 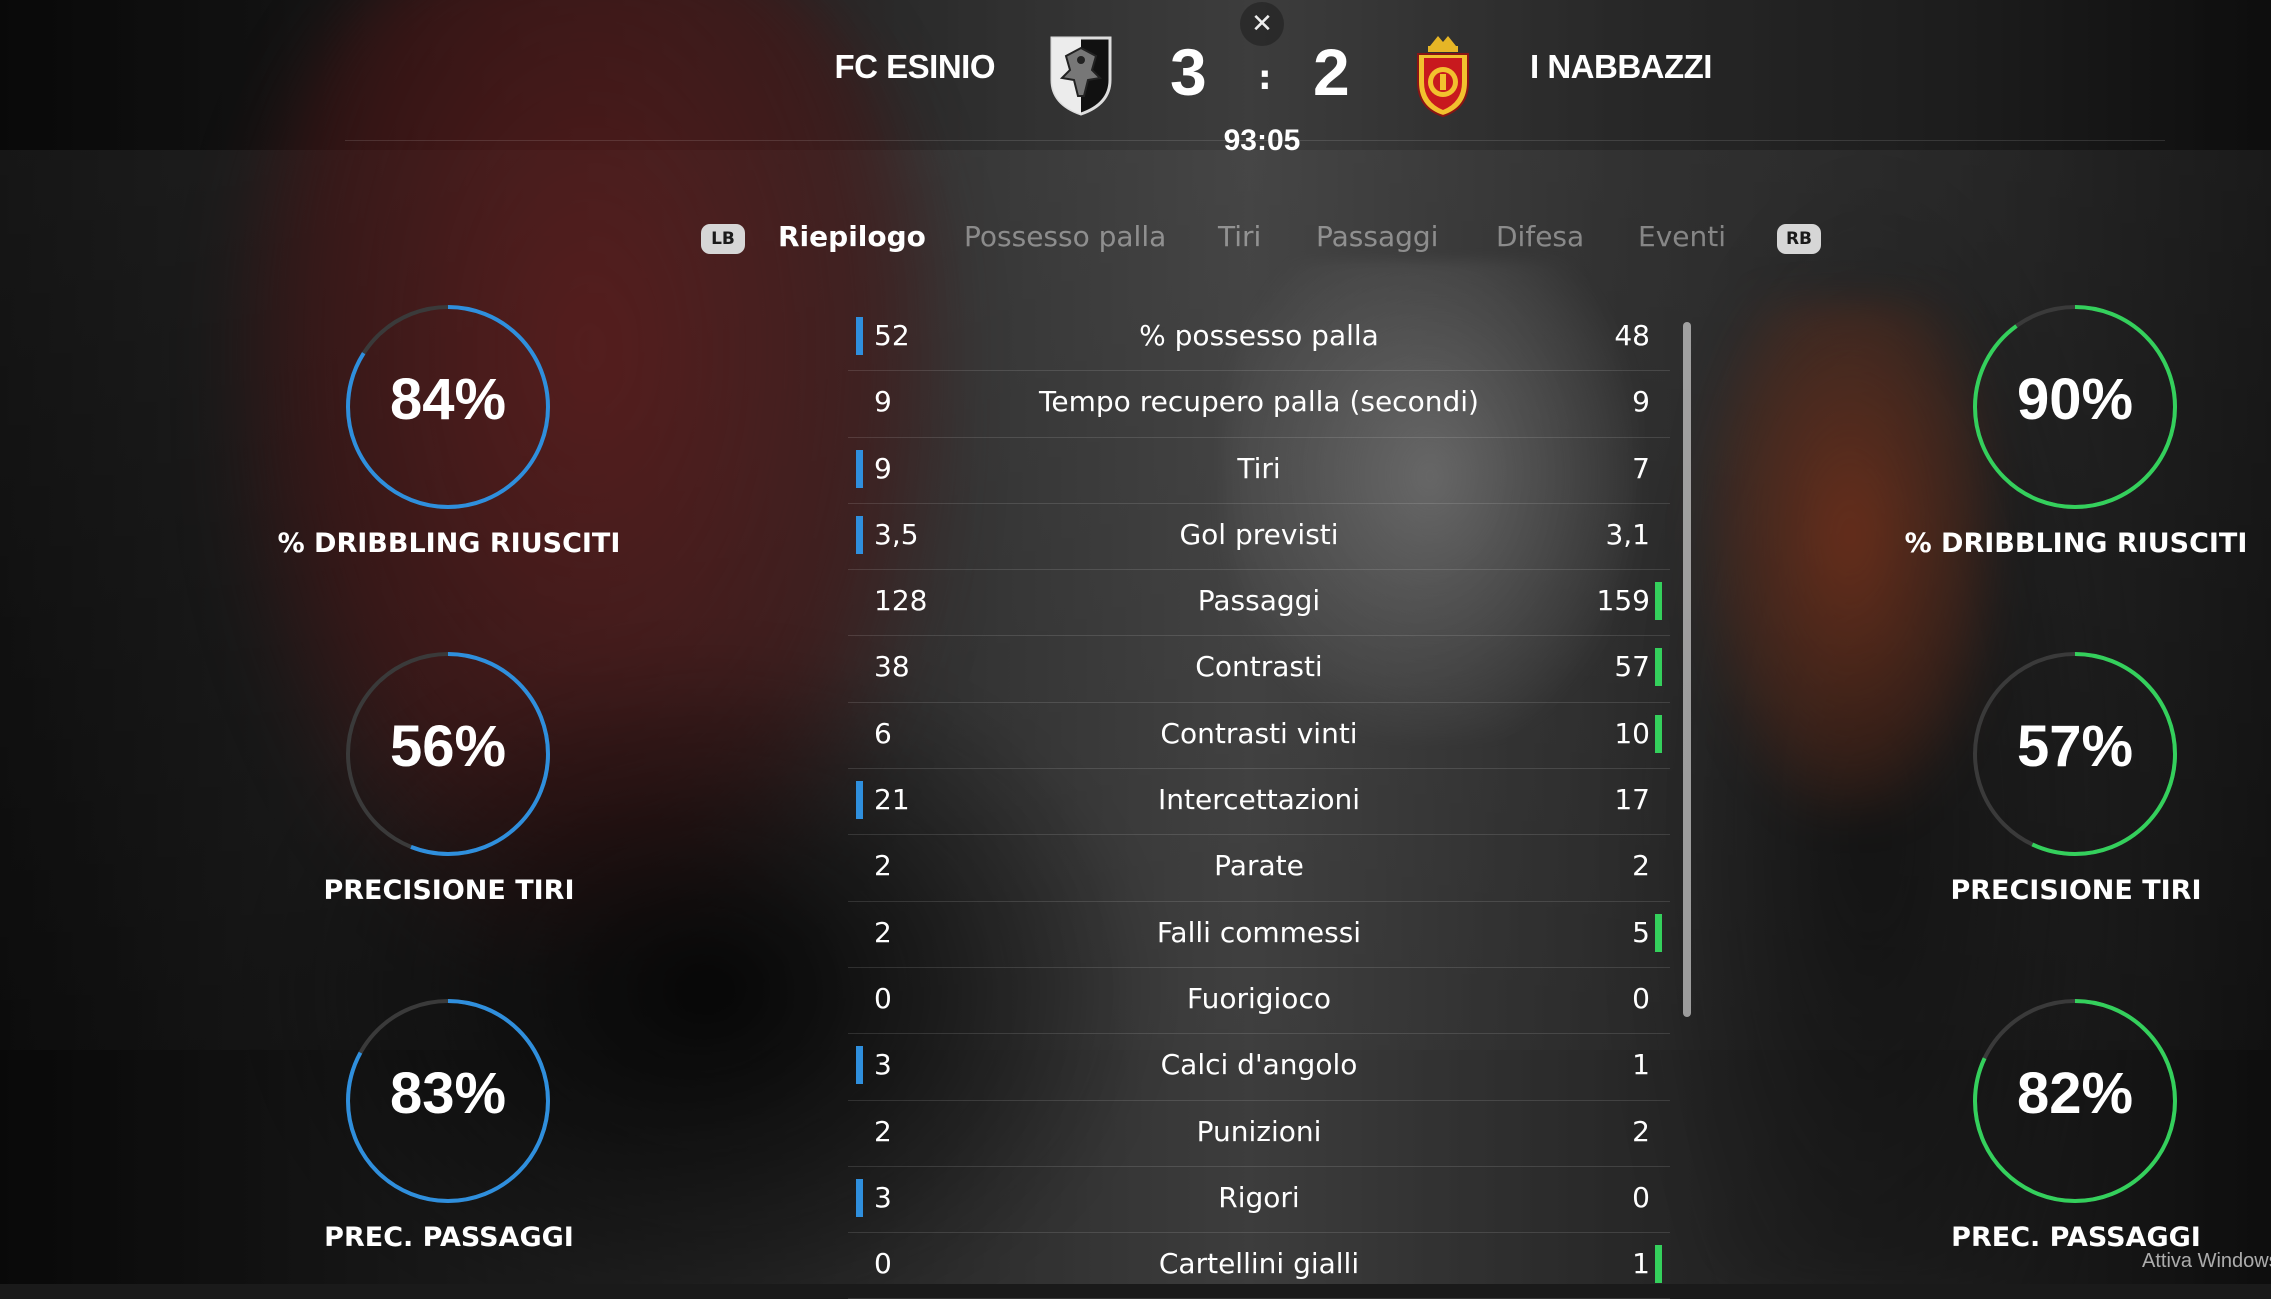 I want to click on stat-label: Punizioni, so click(x=1259, y=1131).